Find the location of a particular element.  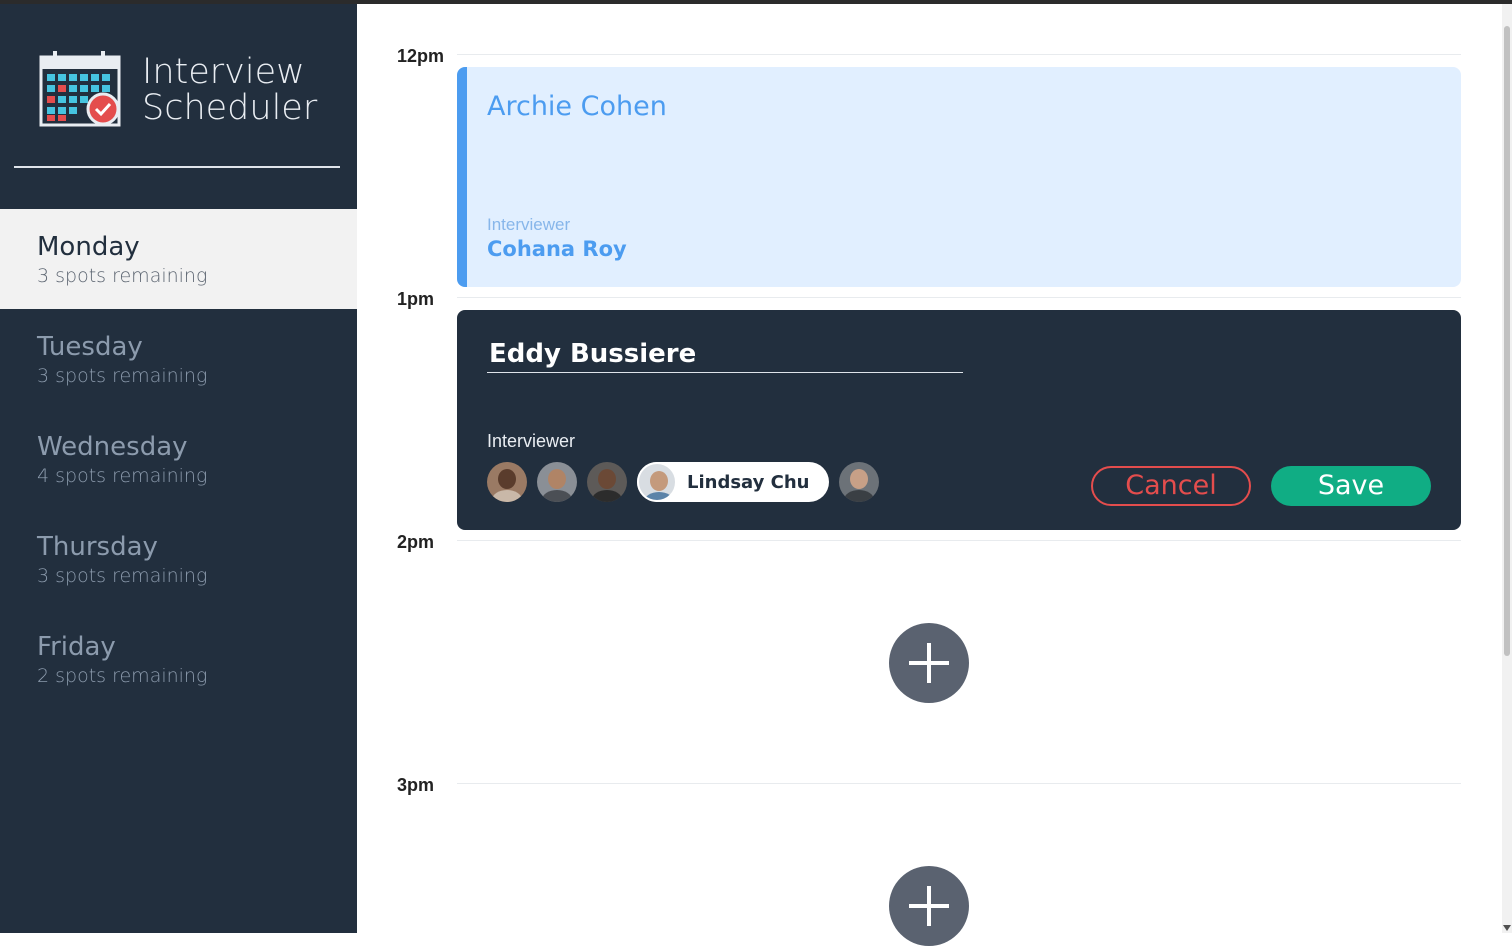

cancel-button: Cancel is located at coordinates (1171, 486).